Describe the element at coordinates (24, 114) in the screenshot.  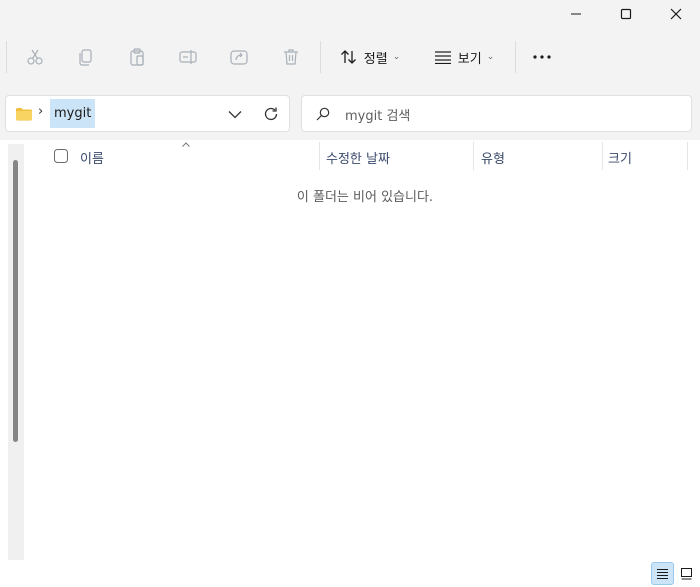
I see `folder-icon` at that location.